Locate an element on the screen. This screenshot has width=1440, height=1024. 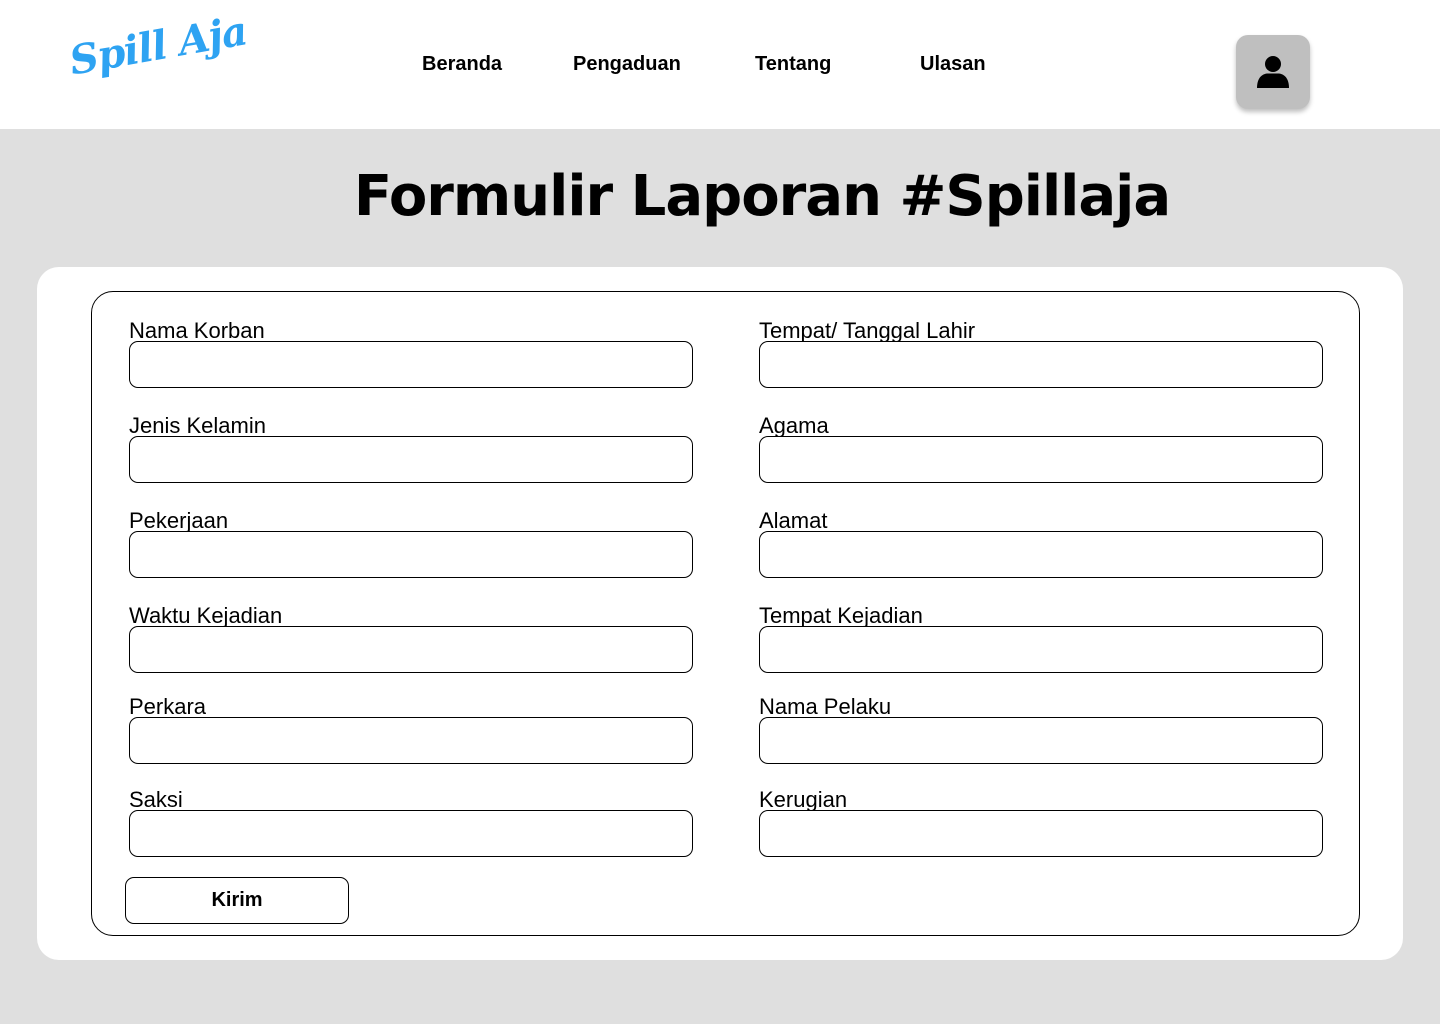
jenis-kelamin-input is located at coordinates (411, 459).